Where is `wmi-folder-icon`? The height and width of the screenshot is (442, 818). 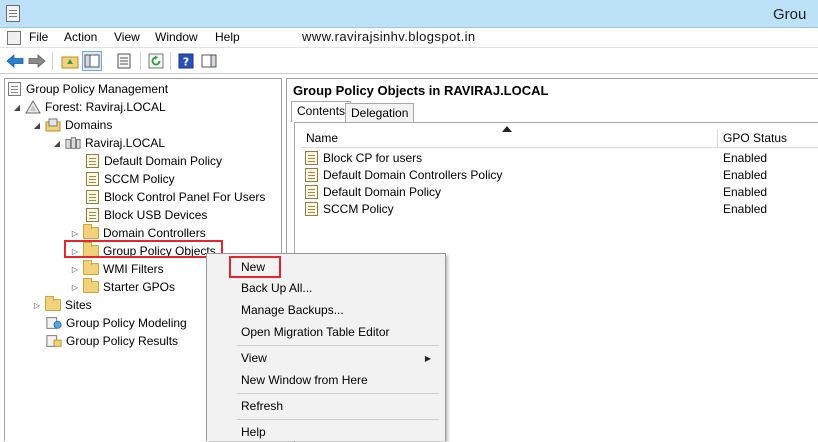
wmi-folder-icon is located at coordinates (91, 267).